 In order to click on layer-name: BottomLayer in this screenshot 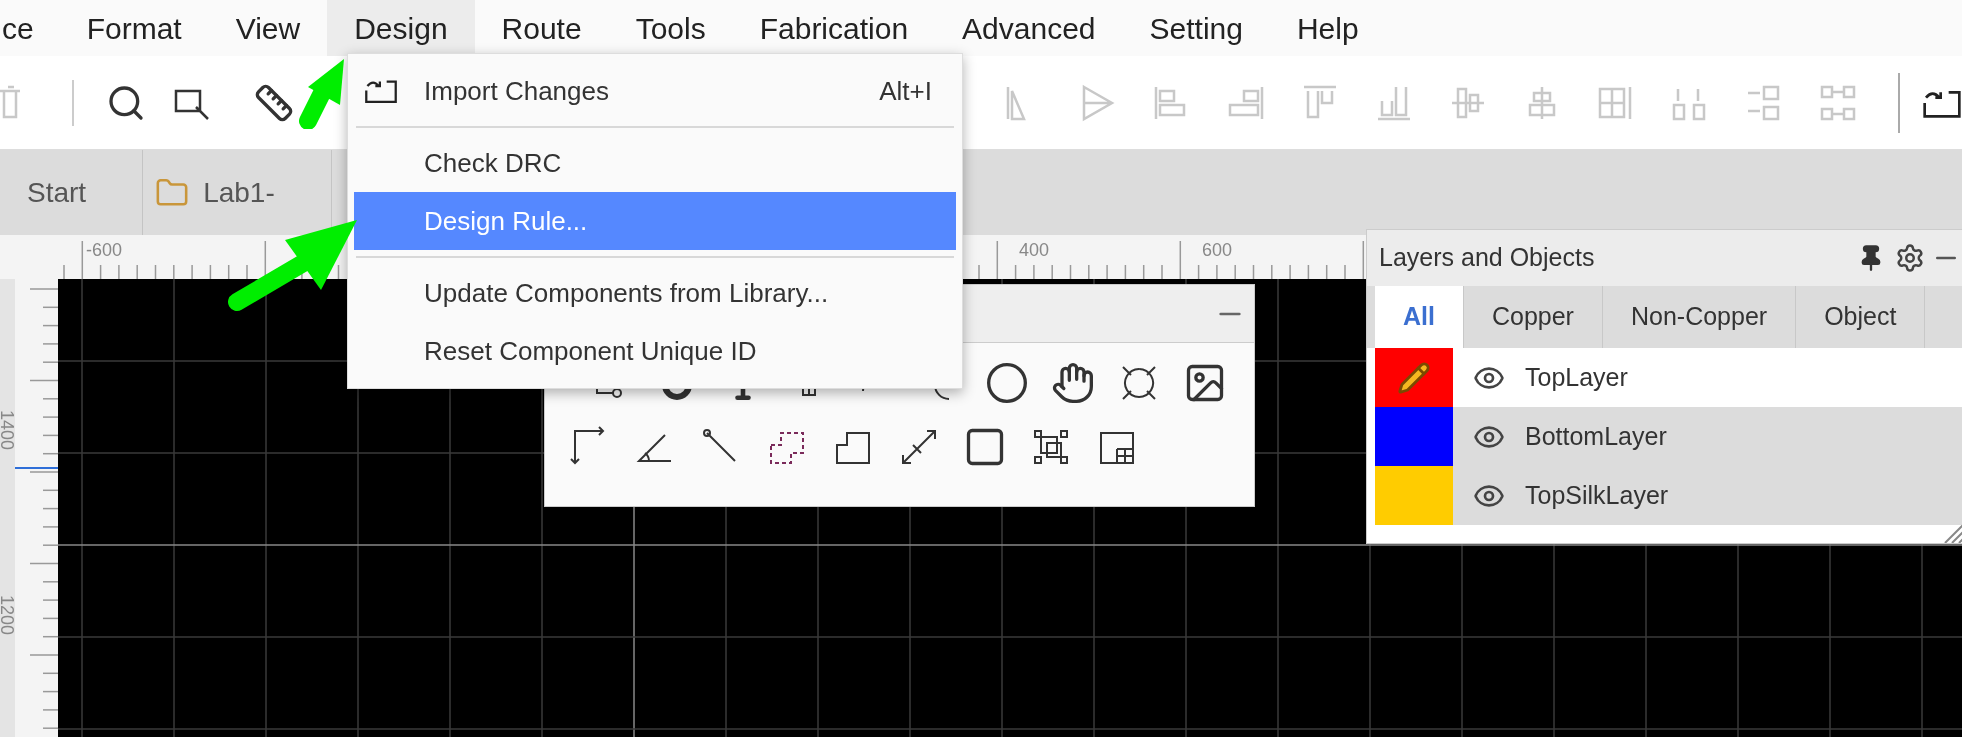, I will do `click(1596, 436)`.